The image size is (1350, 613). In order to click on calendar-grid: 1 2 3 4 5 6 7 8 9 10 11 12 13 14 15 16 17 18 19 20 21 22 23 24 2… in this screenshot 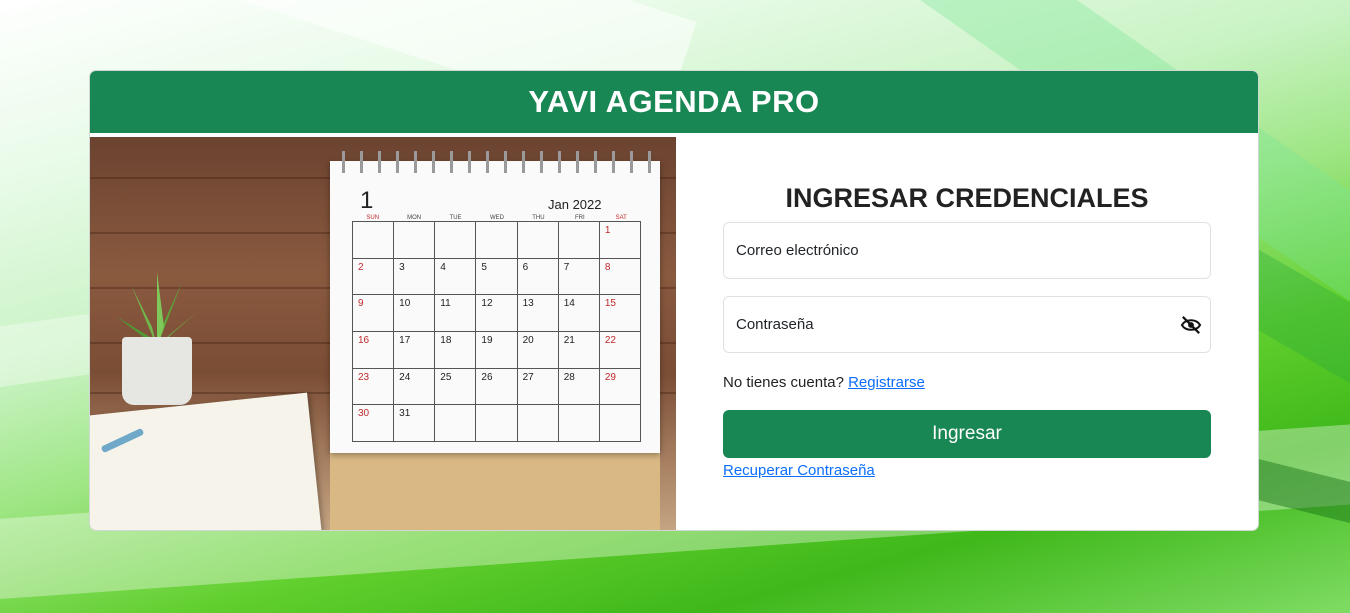, I will do `click(496, 331)`.